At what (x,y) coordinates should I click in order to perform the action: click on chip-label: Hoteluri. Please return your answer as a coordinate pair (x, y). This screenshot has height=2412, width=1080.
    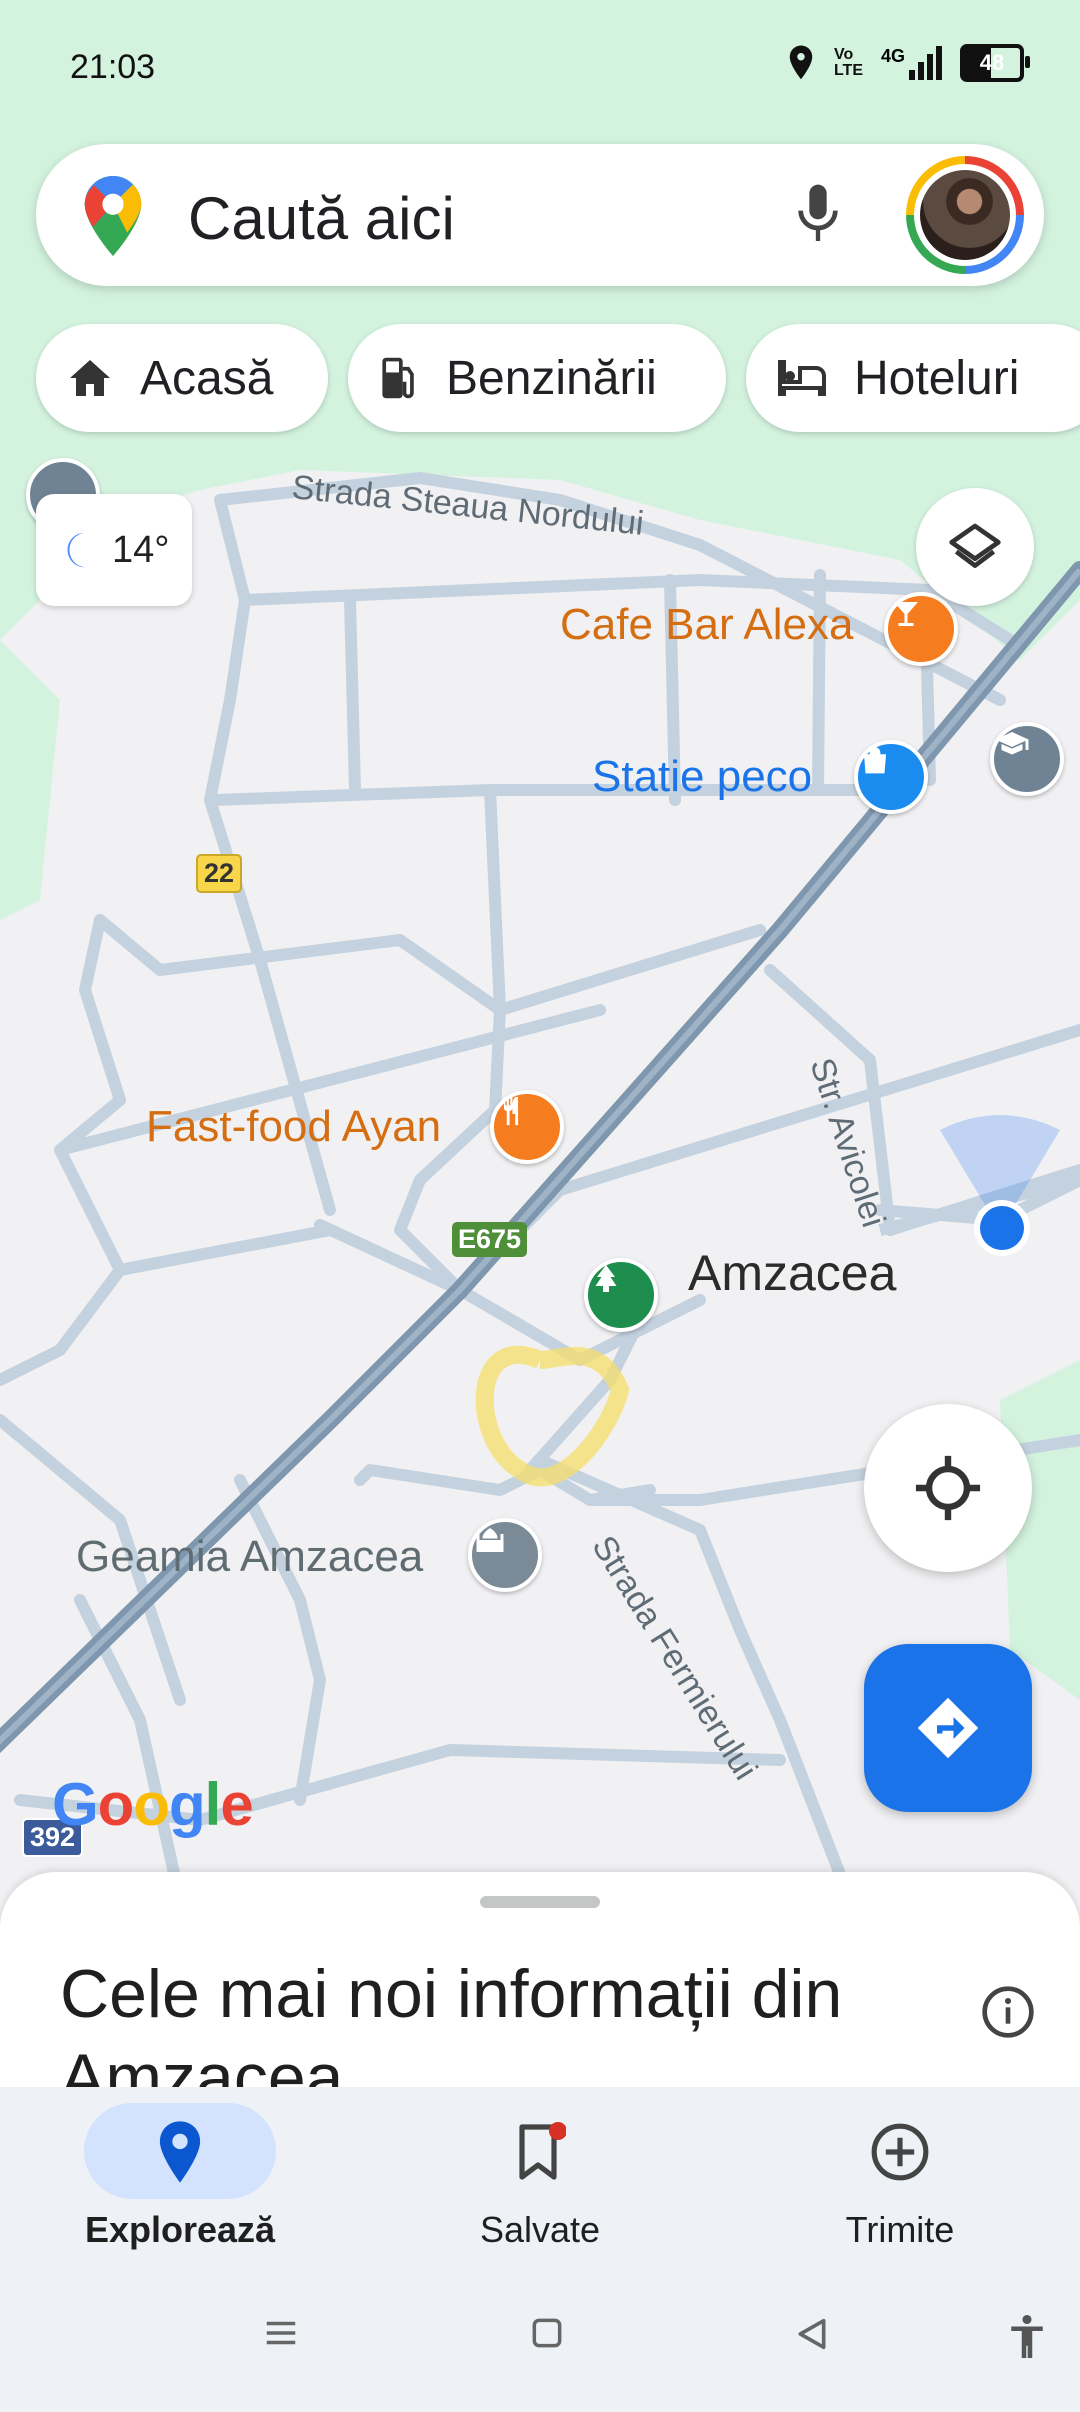
    Looking at the image, I should click on (937, 378).